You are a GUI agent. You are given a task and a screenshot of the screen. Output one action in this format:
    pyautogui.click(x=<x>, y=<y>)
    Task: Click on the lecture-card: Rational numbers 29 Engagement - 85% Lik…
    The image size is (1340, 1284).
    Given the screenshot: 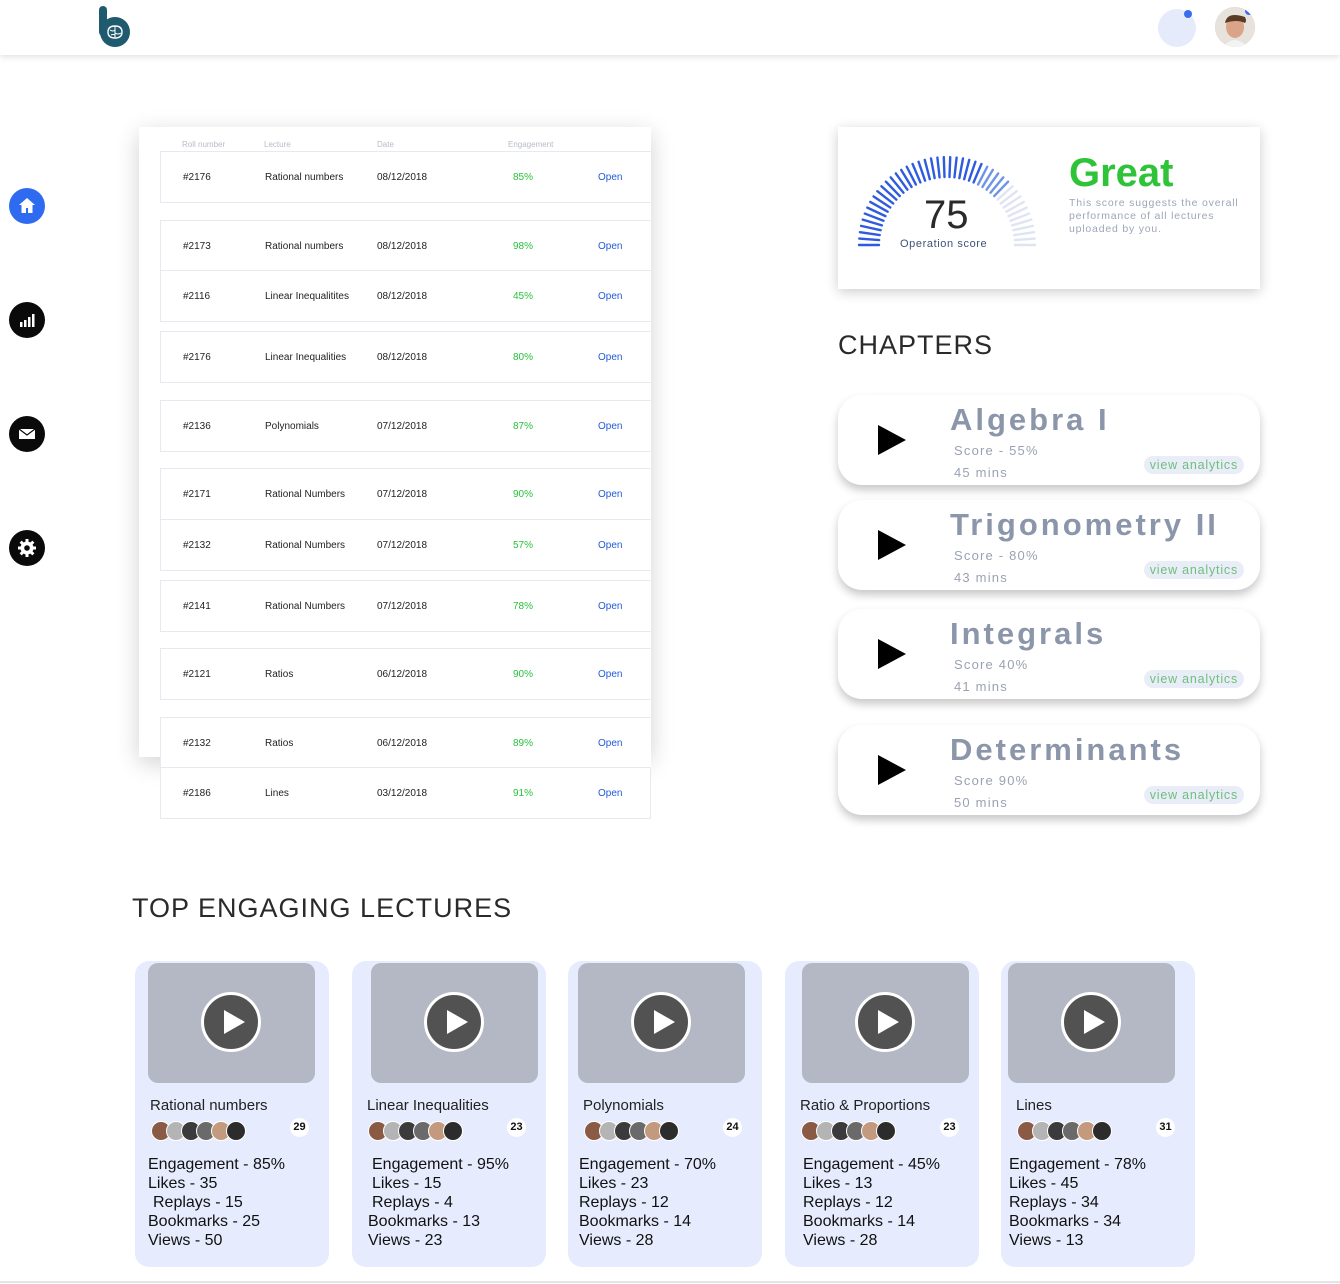 What is the action you would take?
    pyautogui.click(x=232, y=1114)
    